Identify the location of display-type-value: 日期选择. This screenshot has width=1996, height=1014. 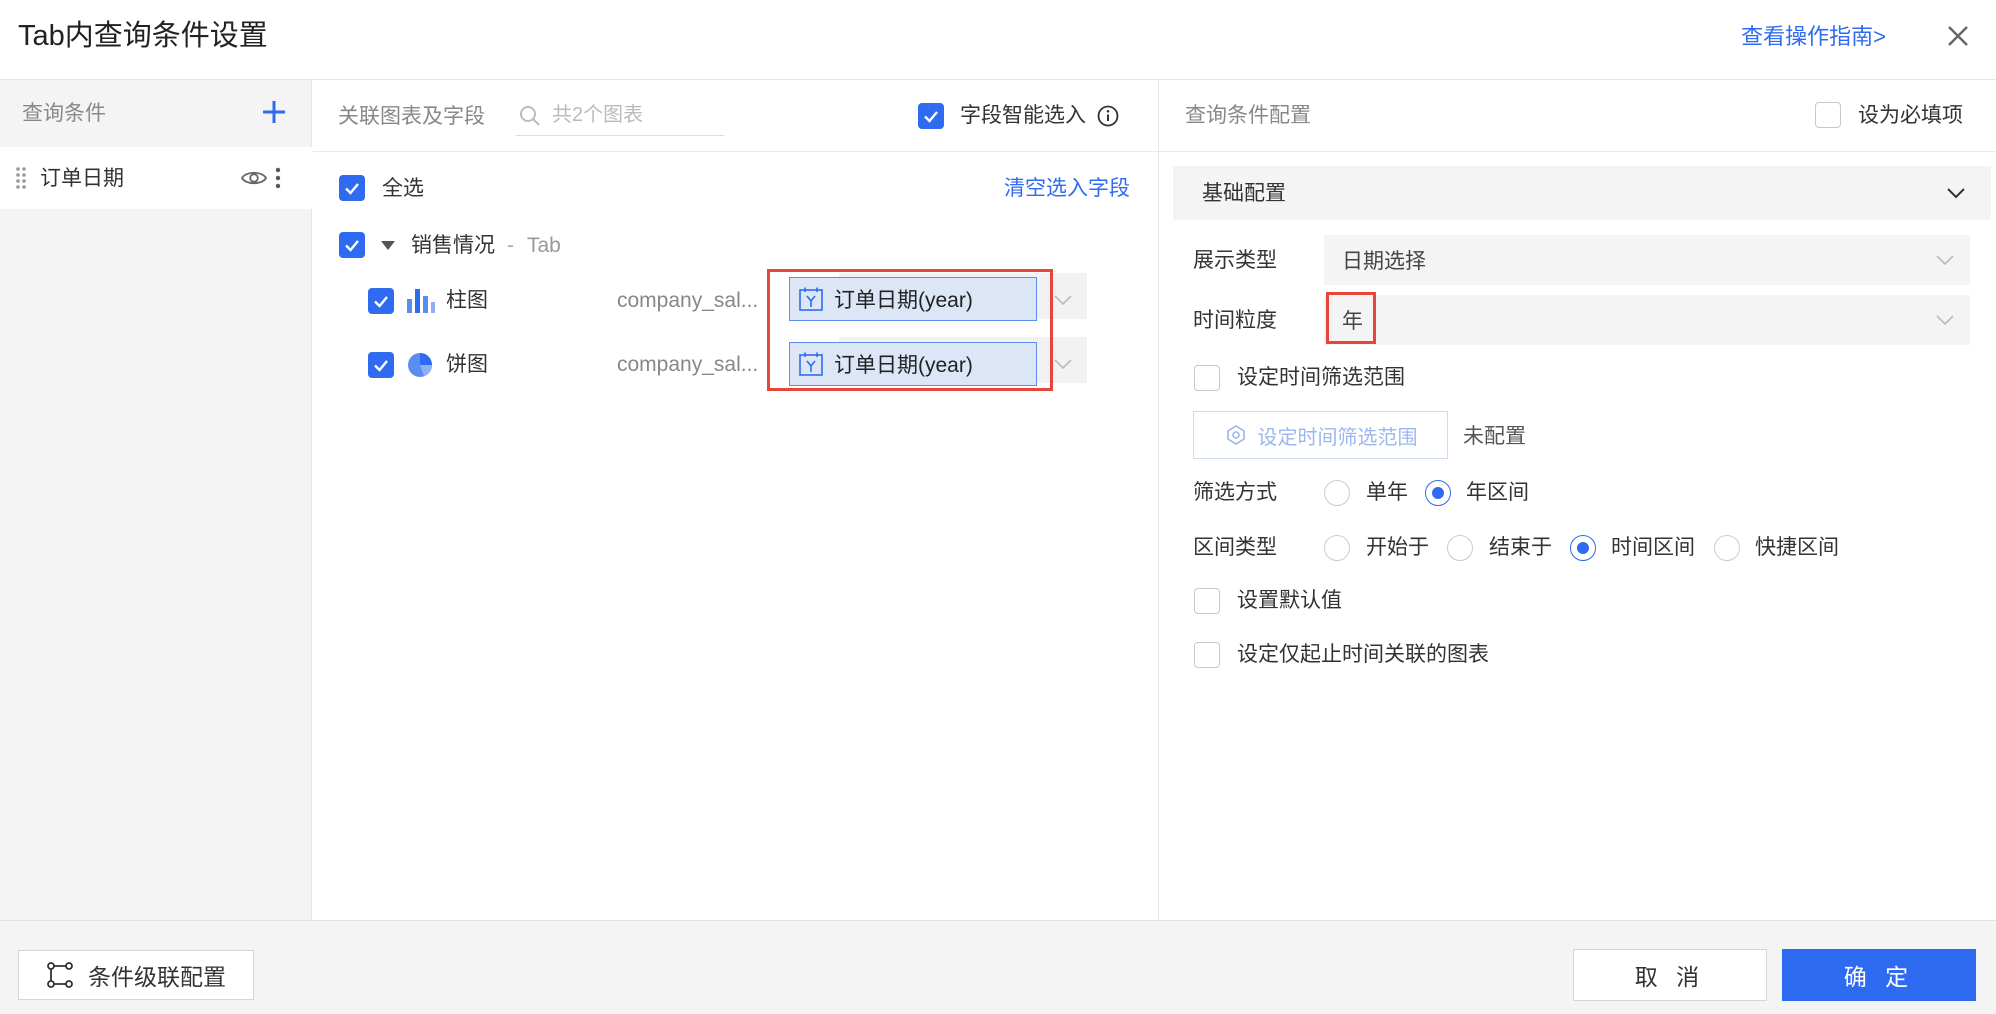
(1384, 261).